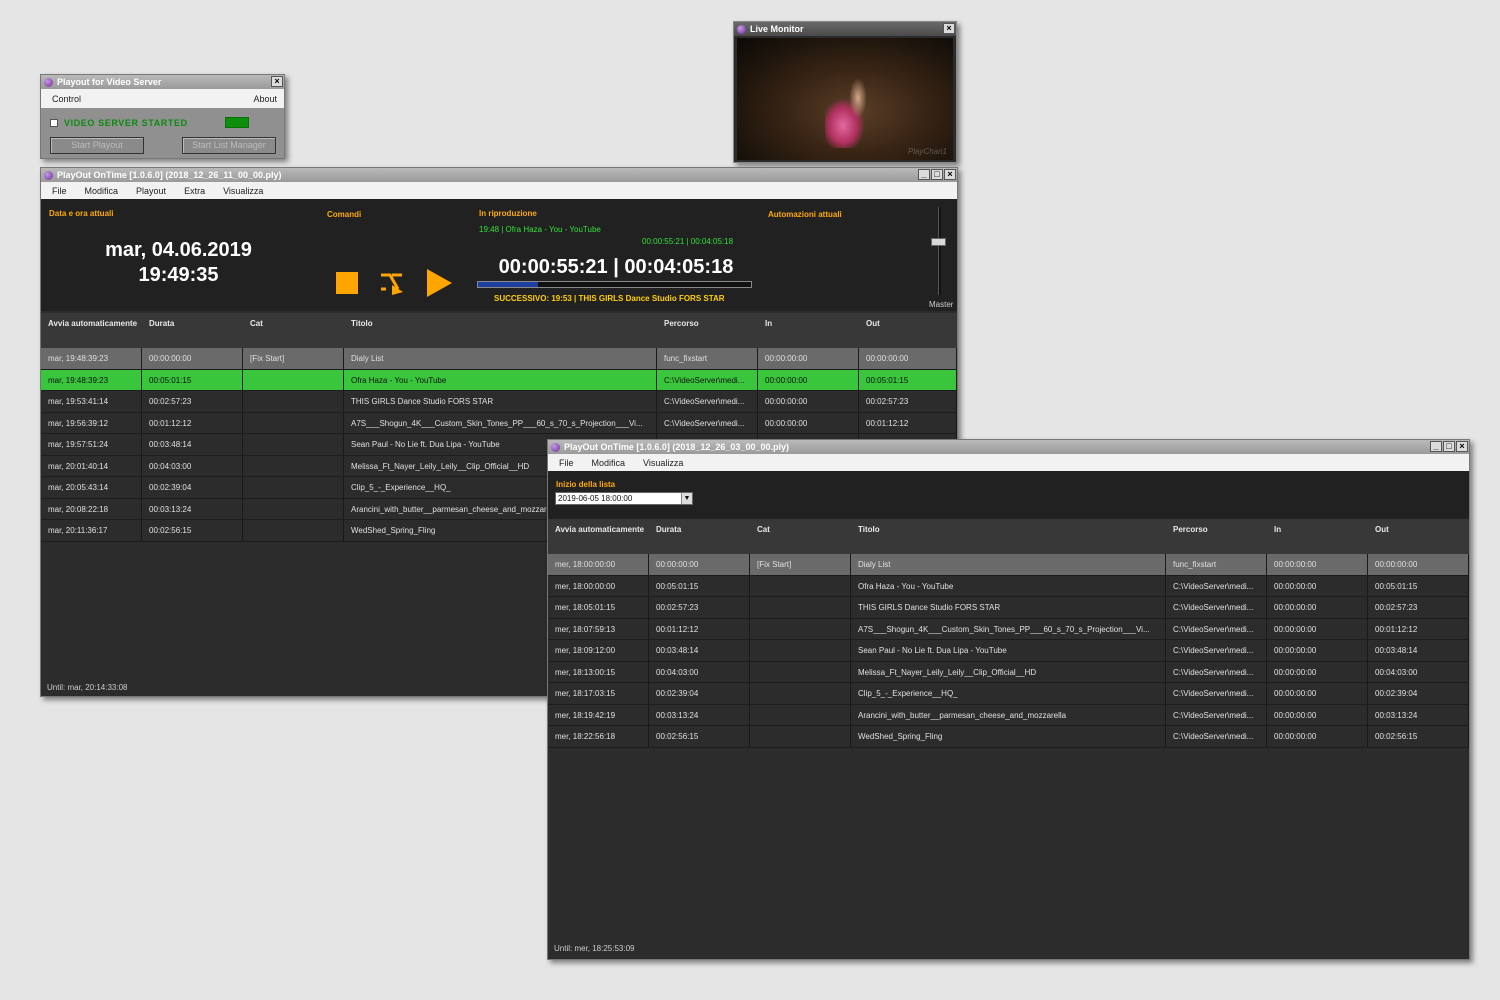 This screenshot has width=1500, height=1000. What do you see at coordinates (499, 190) in the screenshot?
I see `main-menubar: File Modifica Playout Extra Visualizza` at bounding box center [499, 190].